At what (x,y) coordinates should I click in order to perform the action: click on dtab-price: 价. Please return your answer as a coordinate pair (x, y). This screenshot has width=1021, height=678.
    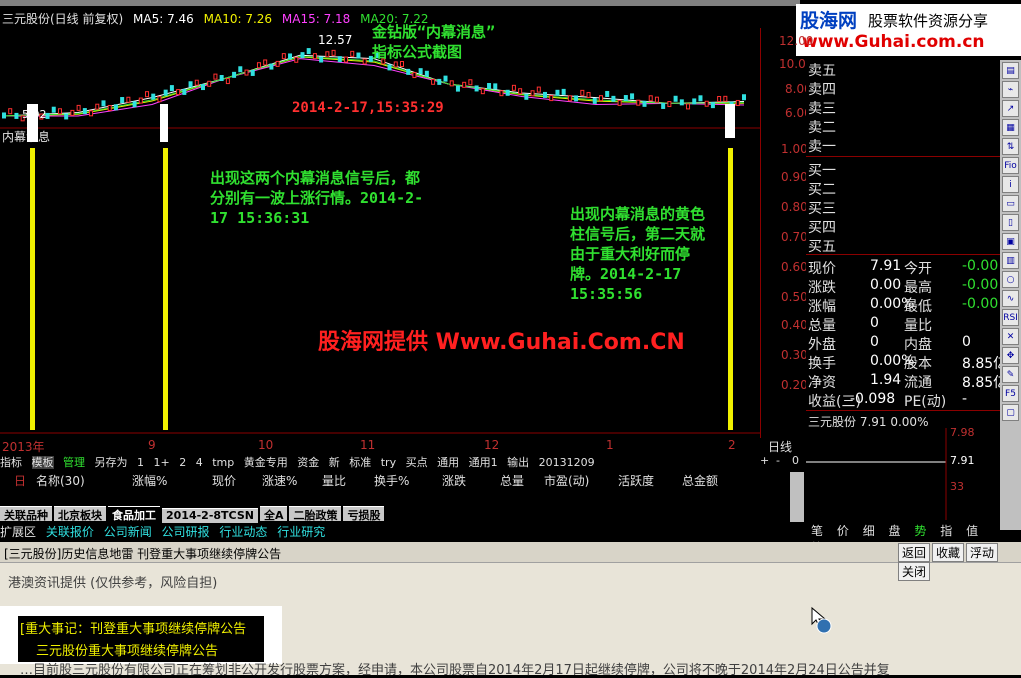
    Looking at the image, I should click on (843, 531).